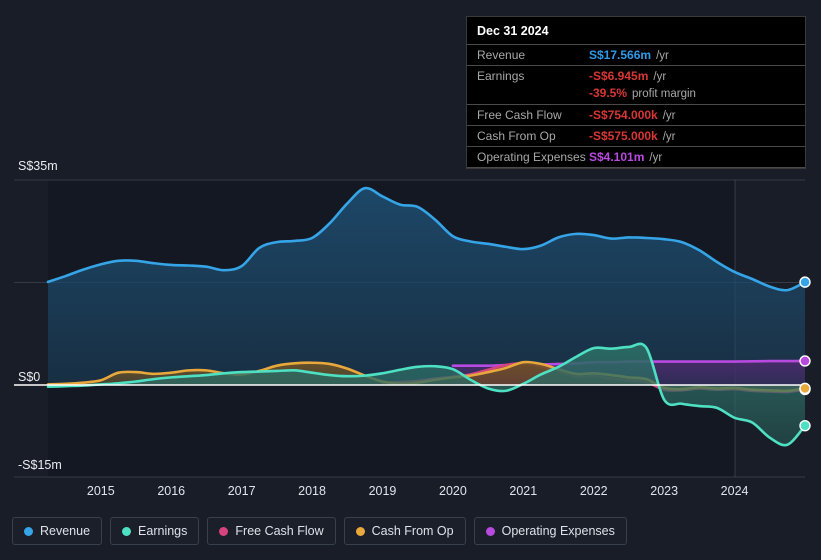 This screenshot has width=821, height=560. What do you see at coordinates (100, 491) in the screenshot?
I see `x-axis-tick: 2015` at bounding box center [100, 491].